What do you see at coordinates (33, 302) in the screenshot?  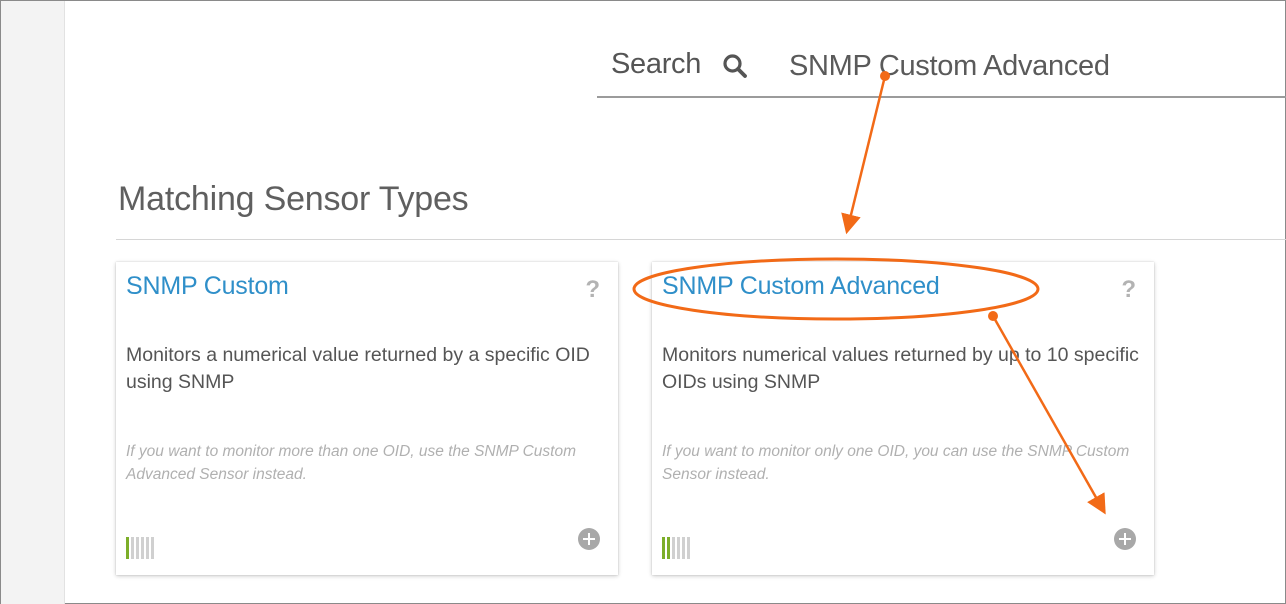 I see `left-sidebar` at bounding box center [33, 302].